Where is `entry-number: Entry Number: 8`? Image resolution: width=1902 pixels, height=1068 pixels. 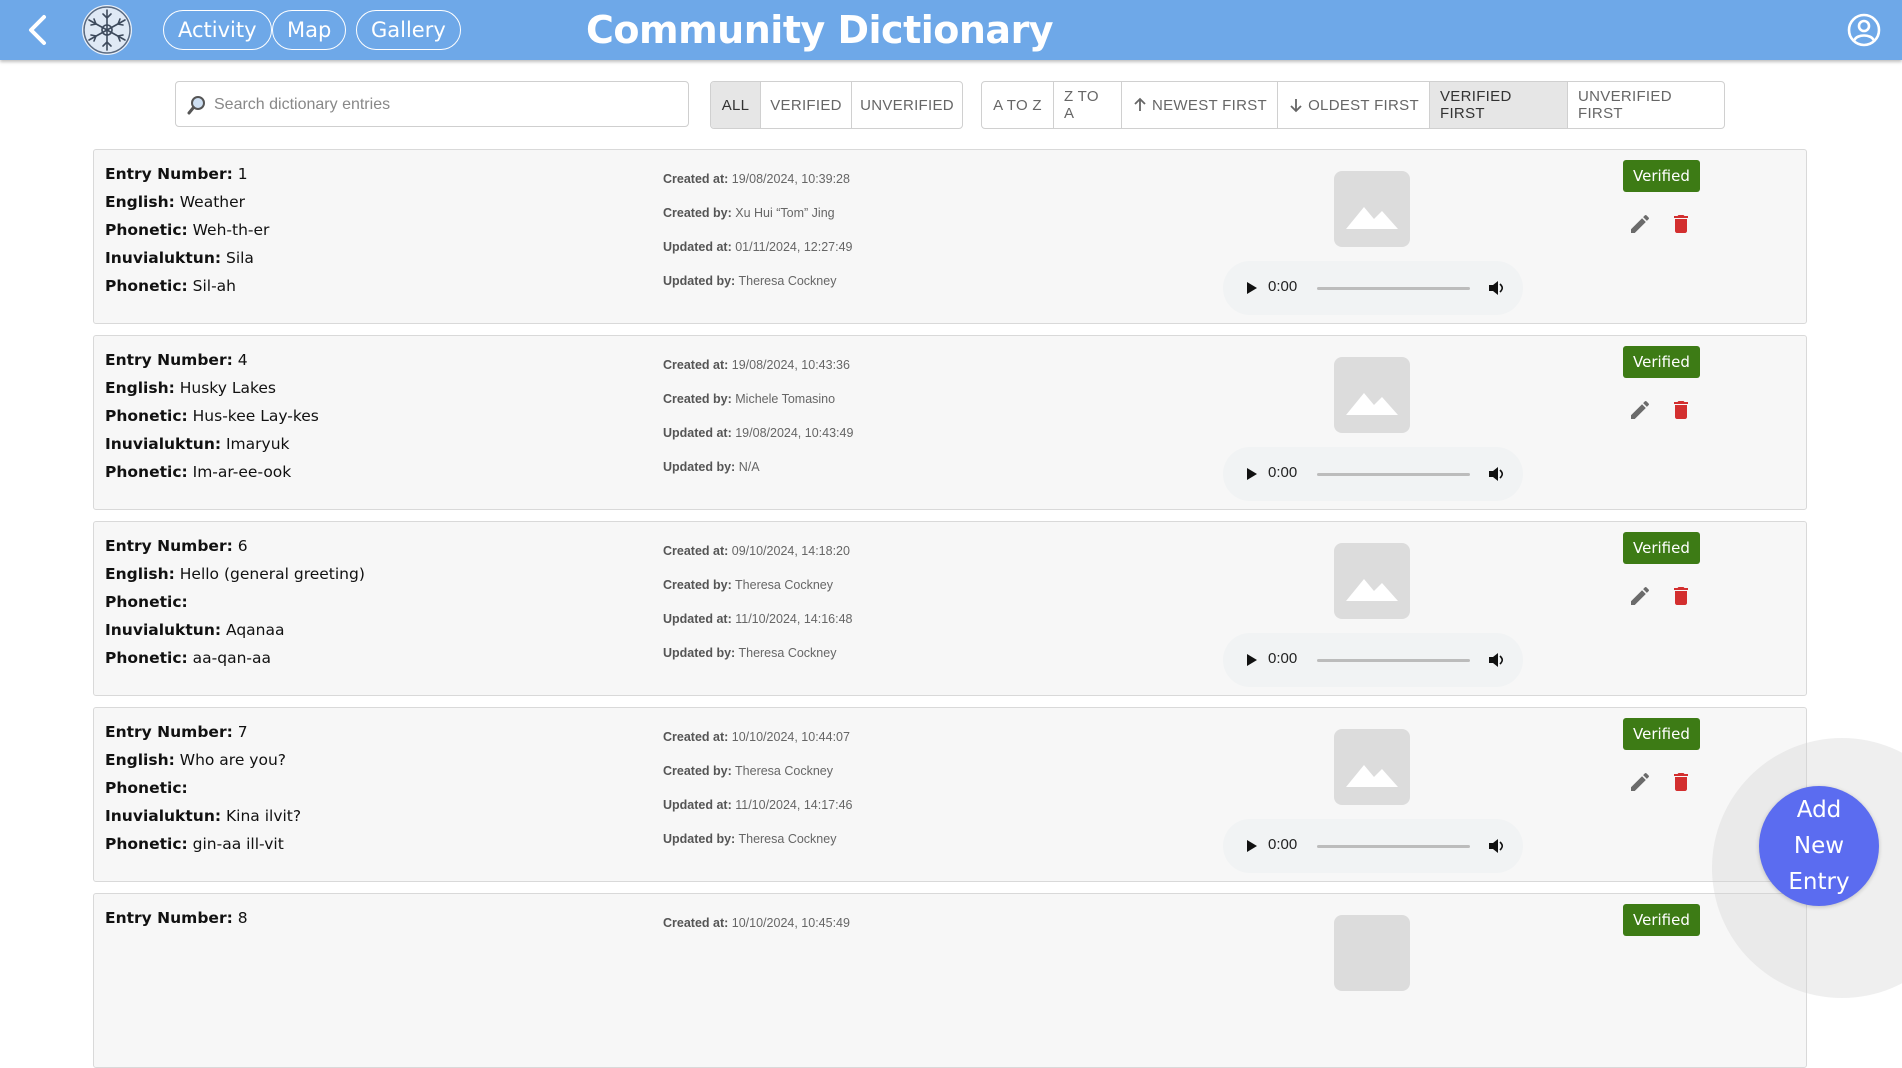
entry-number: Entry Number: 8 is located at coordinates (176, 918).